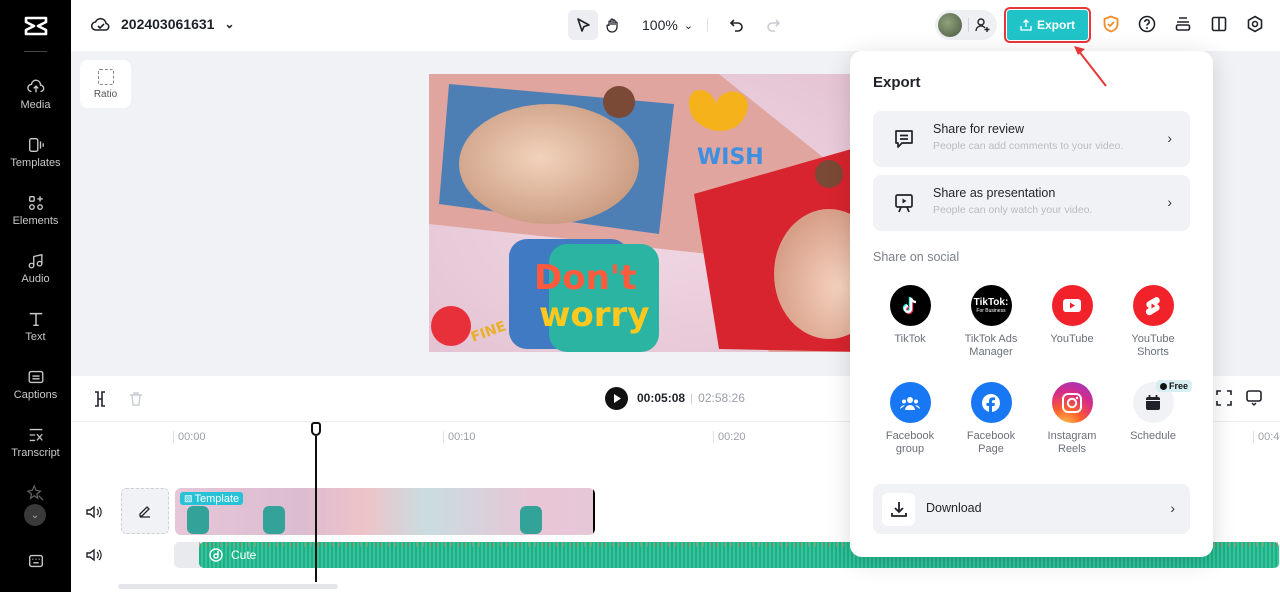 Image resolution: width=1280 pixels, height=595 pixels. I want to click on instagram-icon, so click(1072, 402).